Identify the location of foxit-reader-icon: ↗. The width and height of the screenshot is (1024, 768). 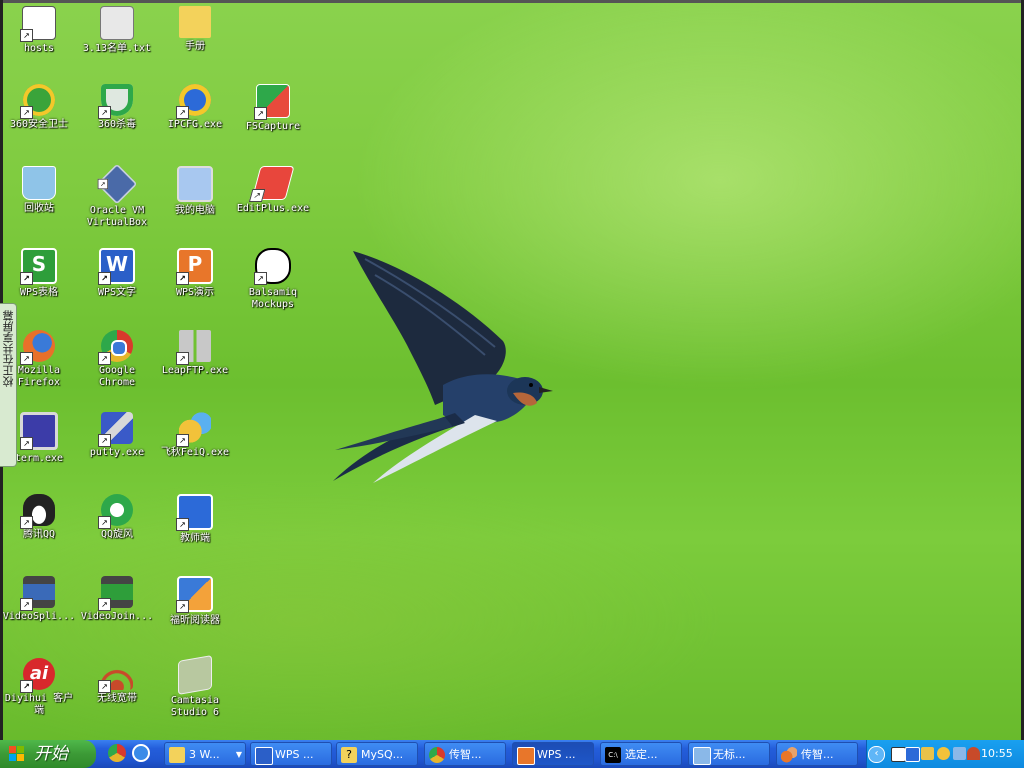
(194, 594).